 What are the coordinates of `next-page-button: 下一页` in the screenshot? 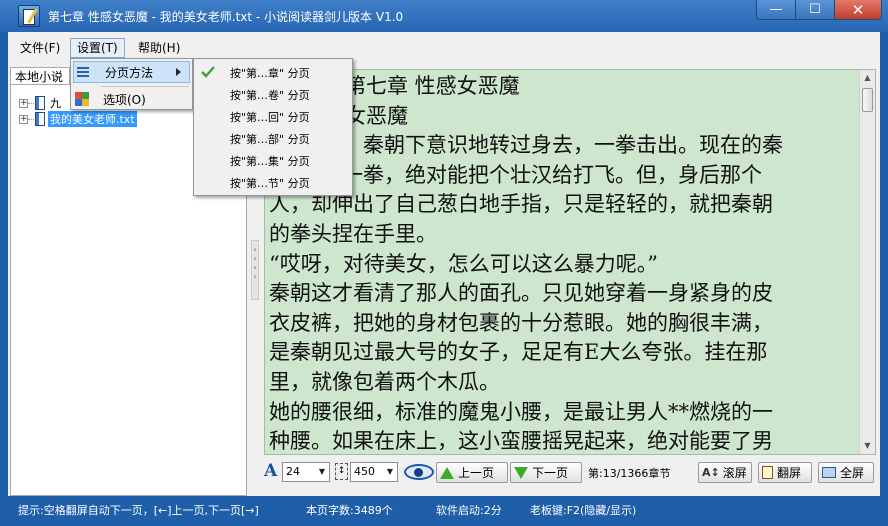 It's located at (546, 472).